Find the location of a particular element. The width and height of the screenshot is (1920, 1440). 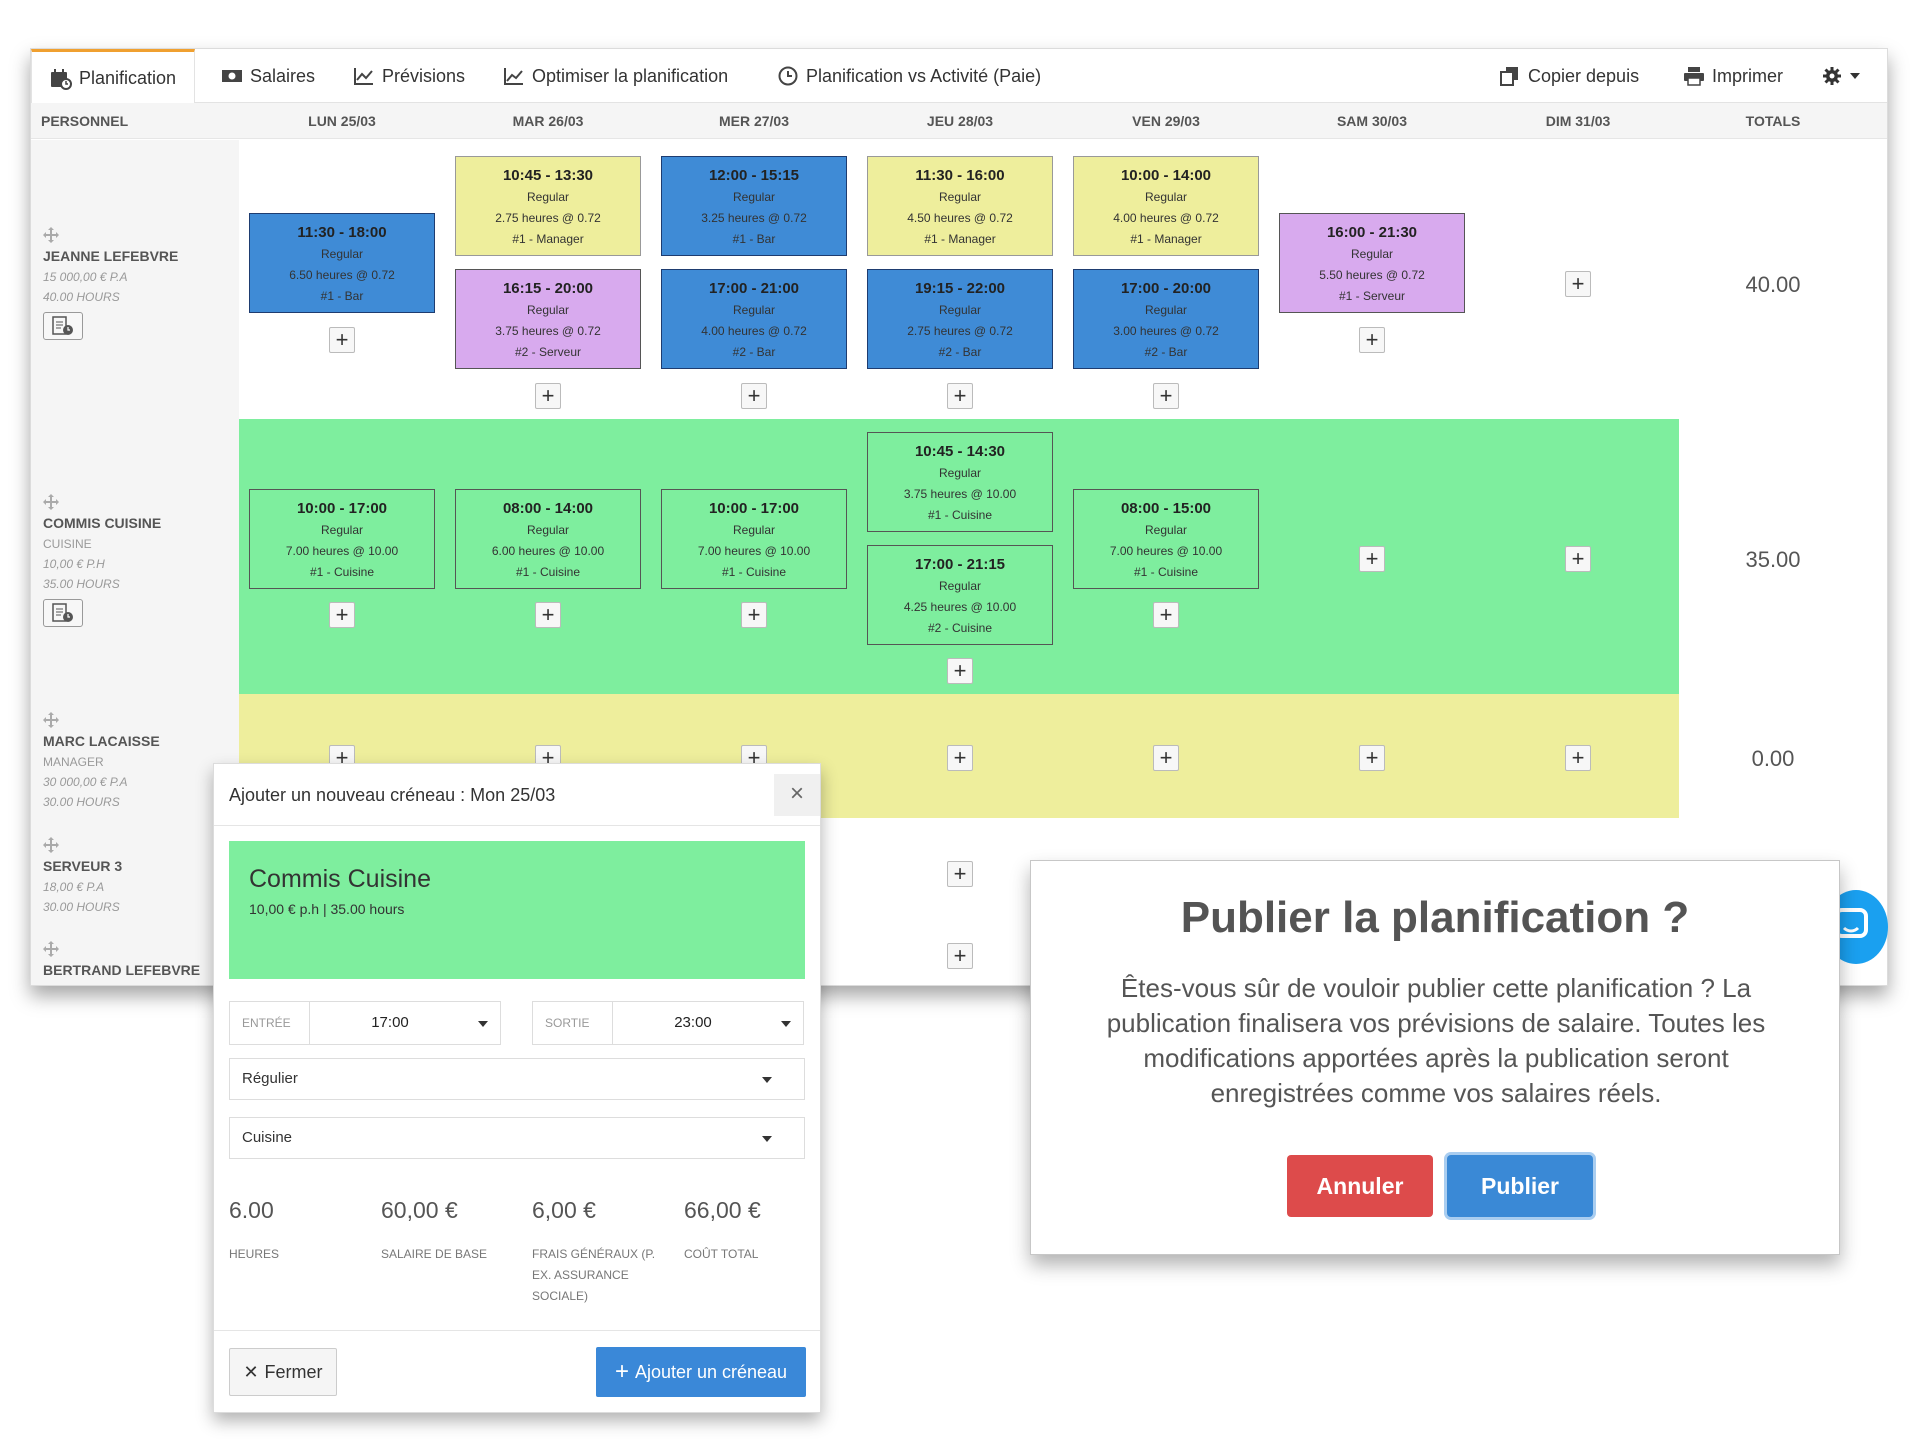

shift-position: #1 - Cuisine is located at coordinates (548, 572).